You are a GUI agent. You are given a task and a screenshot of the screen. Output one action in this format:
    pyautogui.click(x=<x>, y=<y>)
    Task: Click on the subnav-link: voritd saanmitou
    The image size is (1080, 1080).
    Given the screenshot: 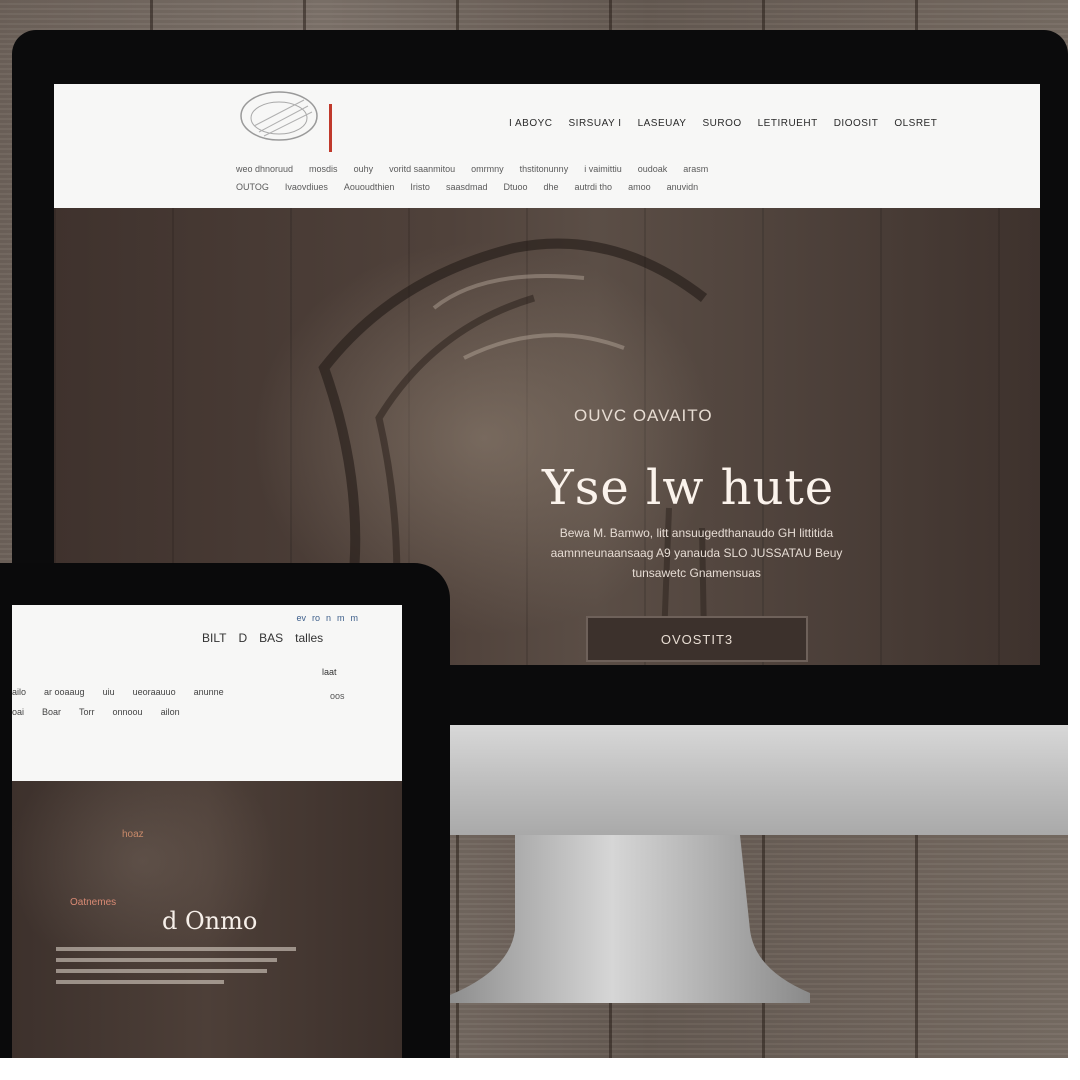 What is the action you would take?
    pyautogui.click(x=422, y=169)
    